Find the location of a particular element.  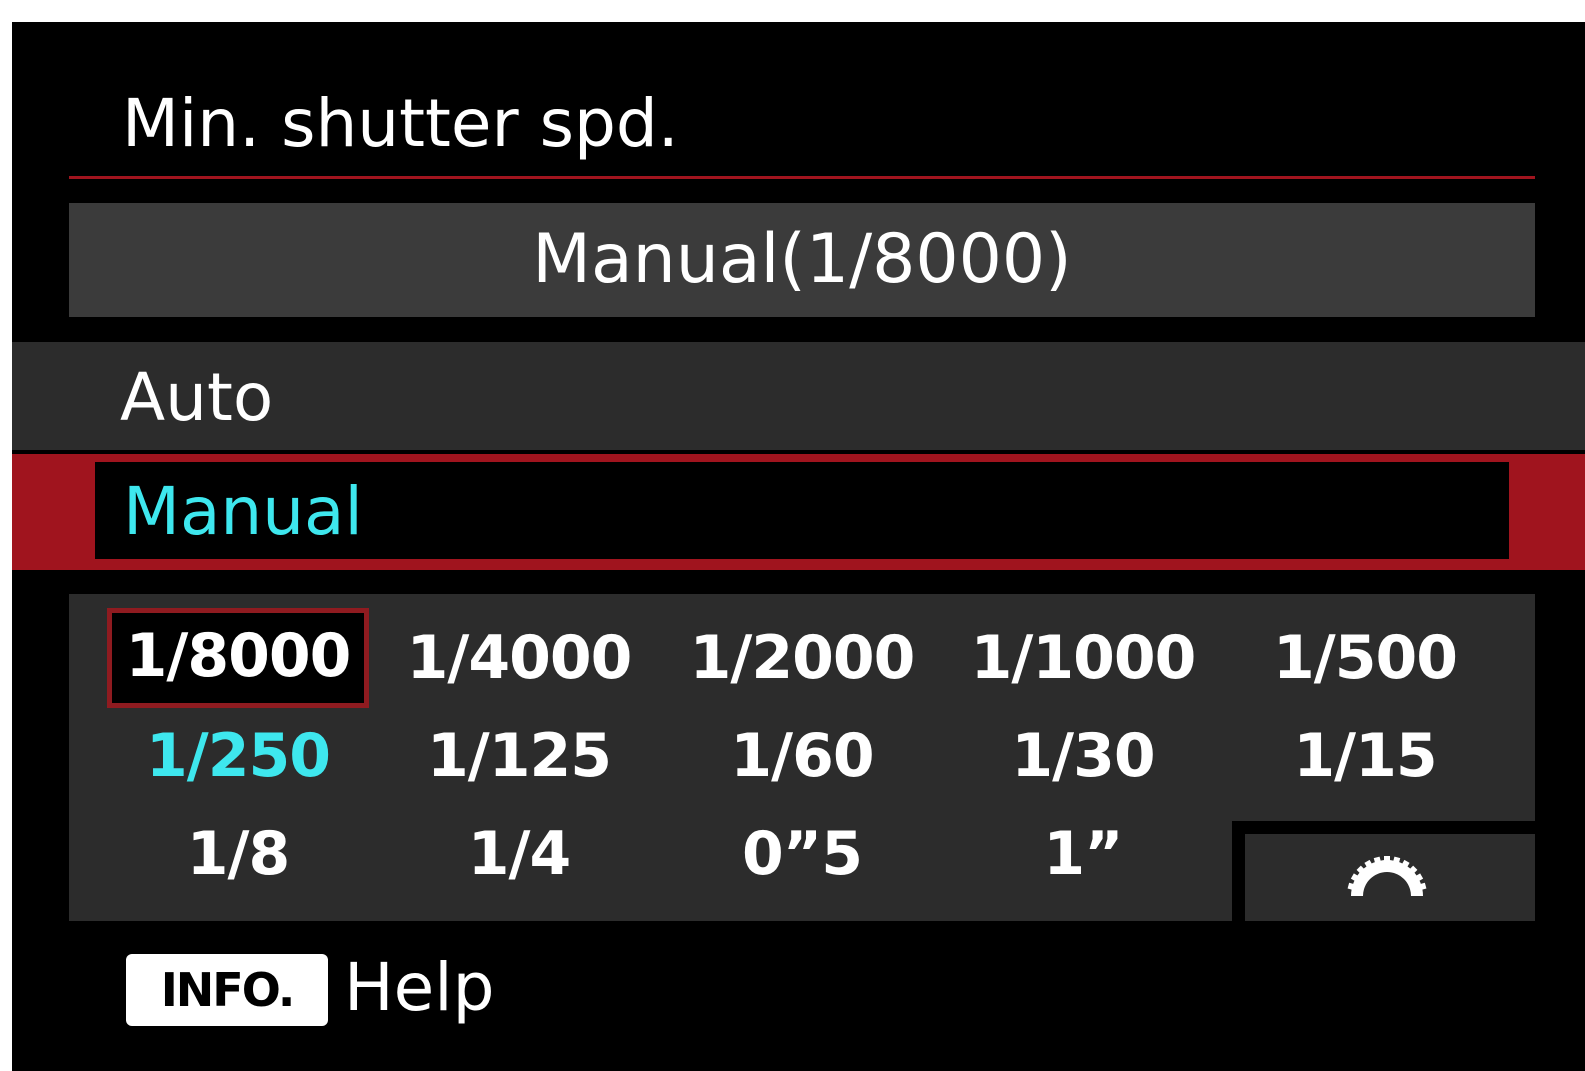

option-manual-label: Manual is located at coordinates (243, 511).